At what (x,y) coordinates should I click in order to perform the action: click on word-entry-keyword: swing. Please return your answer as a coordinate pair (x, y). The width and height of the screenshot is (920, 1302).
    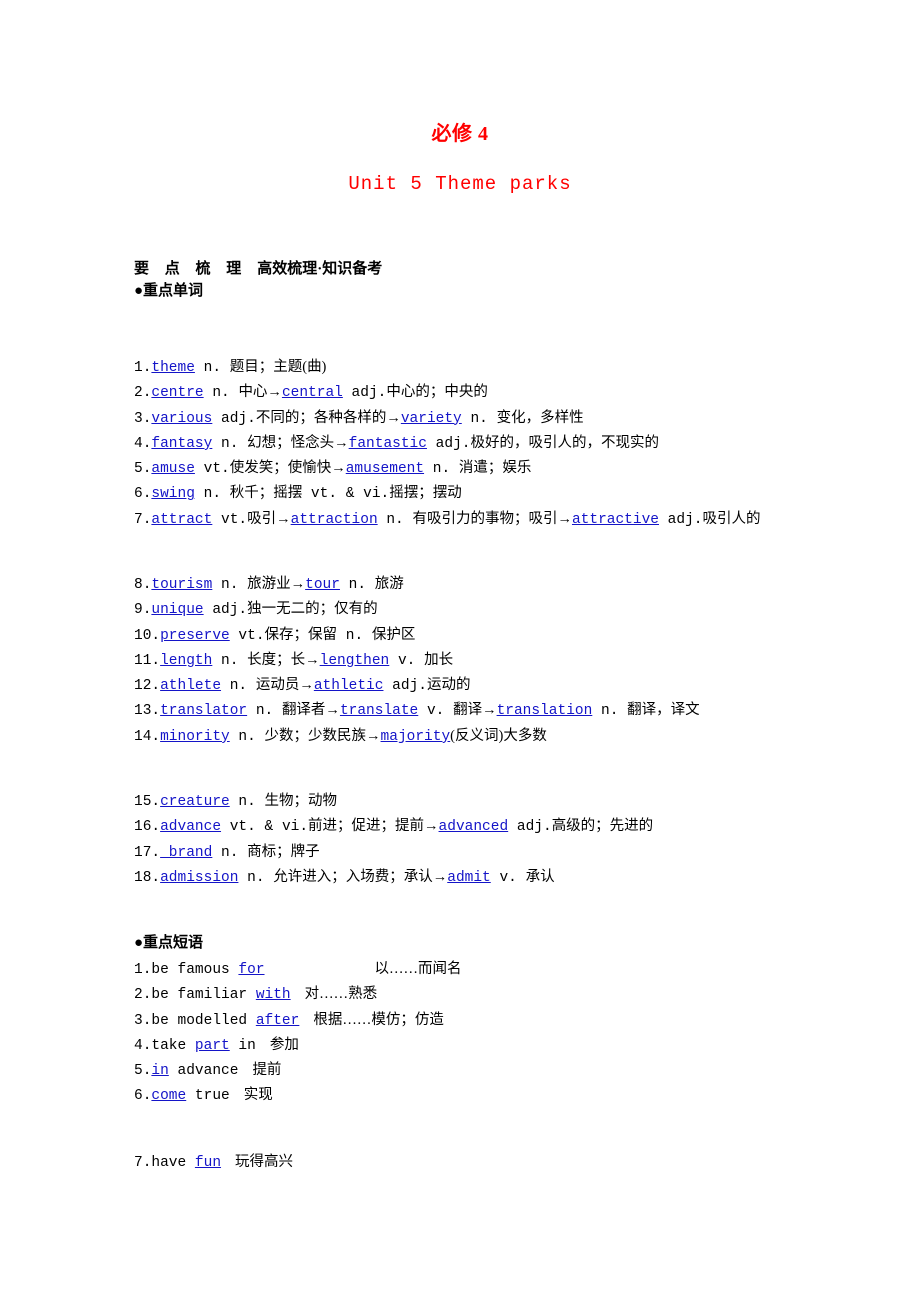
    Looking at the image, I should click on (173, 494).